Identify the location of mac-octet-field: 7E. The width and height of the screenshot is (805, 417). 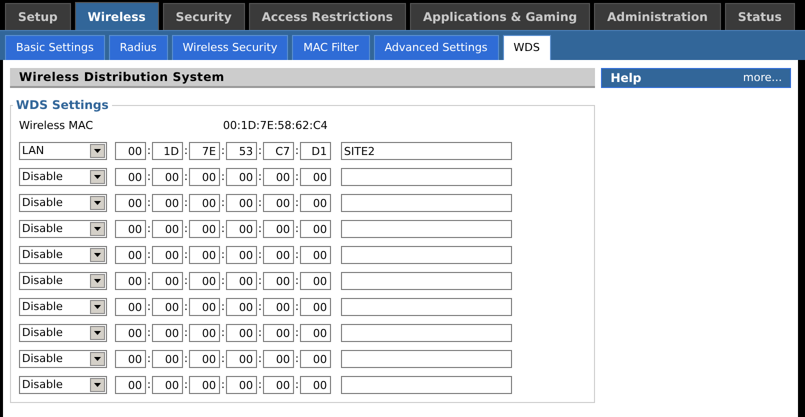
(204, 151).